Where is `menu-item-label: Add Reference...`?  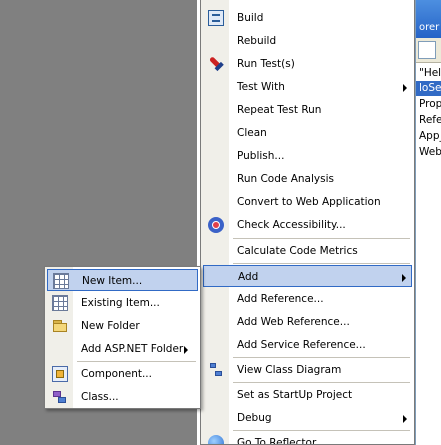 menu-item-label: Add Reference... is located at coordinates (280, 299).